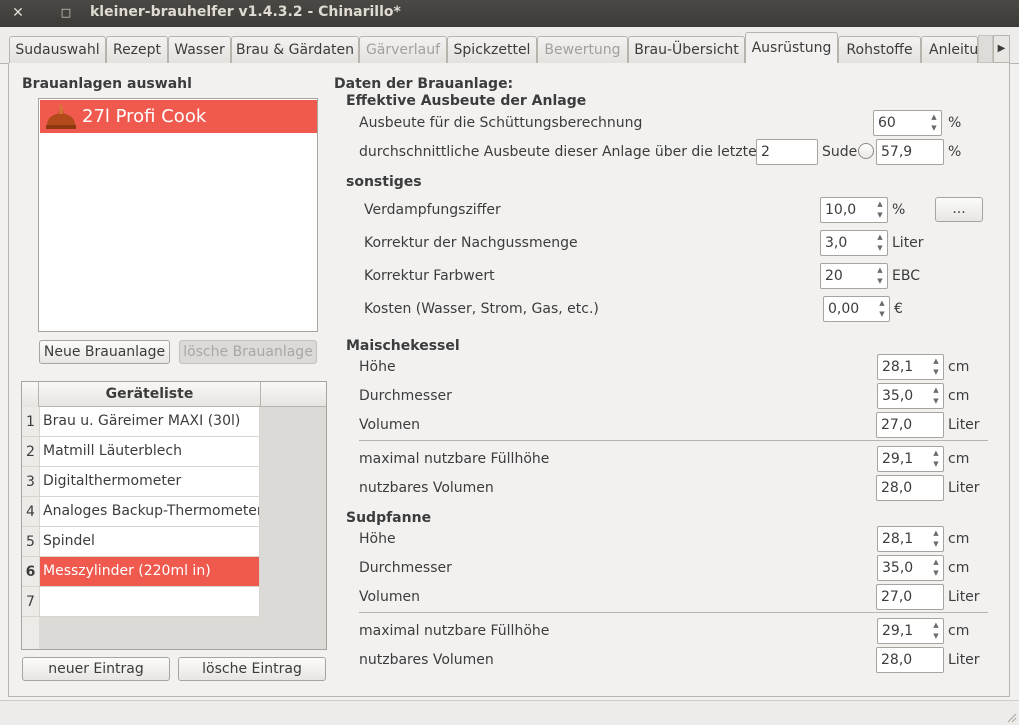 This screenshot has width=1019, height=725. What do you see at coordinates (149, 394) in the screenshot?
I see `column-header-geraeteliste: Geräteliste` at bounding box center [149, 394].